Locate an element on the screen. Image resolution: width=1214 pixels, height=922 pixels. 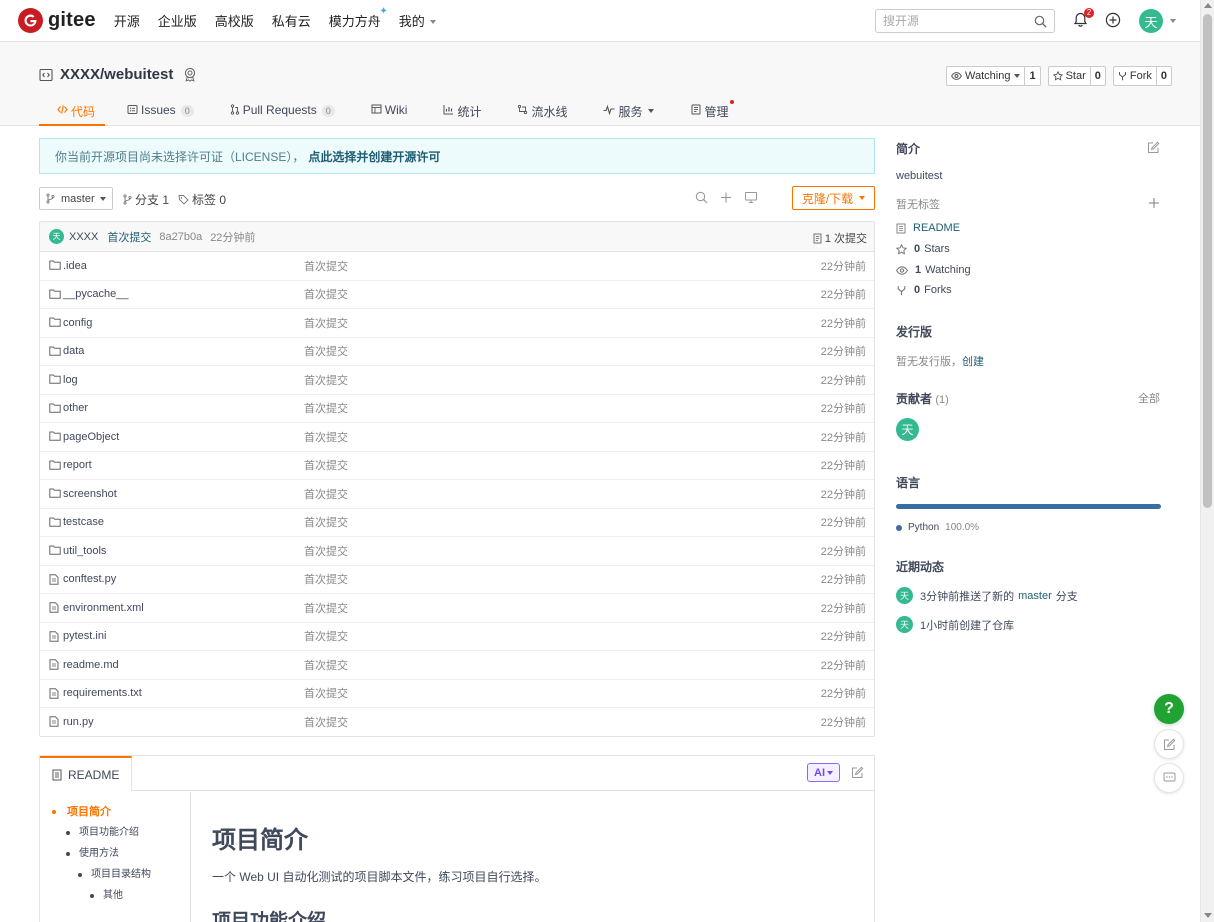
gitee-logo: gitee is located at coordinates (57, 20).